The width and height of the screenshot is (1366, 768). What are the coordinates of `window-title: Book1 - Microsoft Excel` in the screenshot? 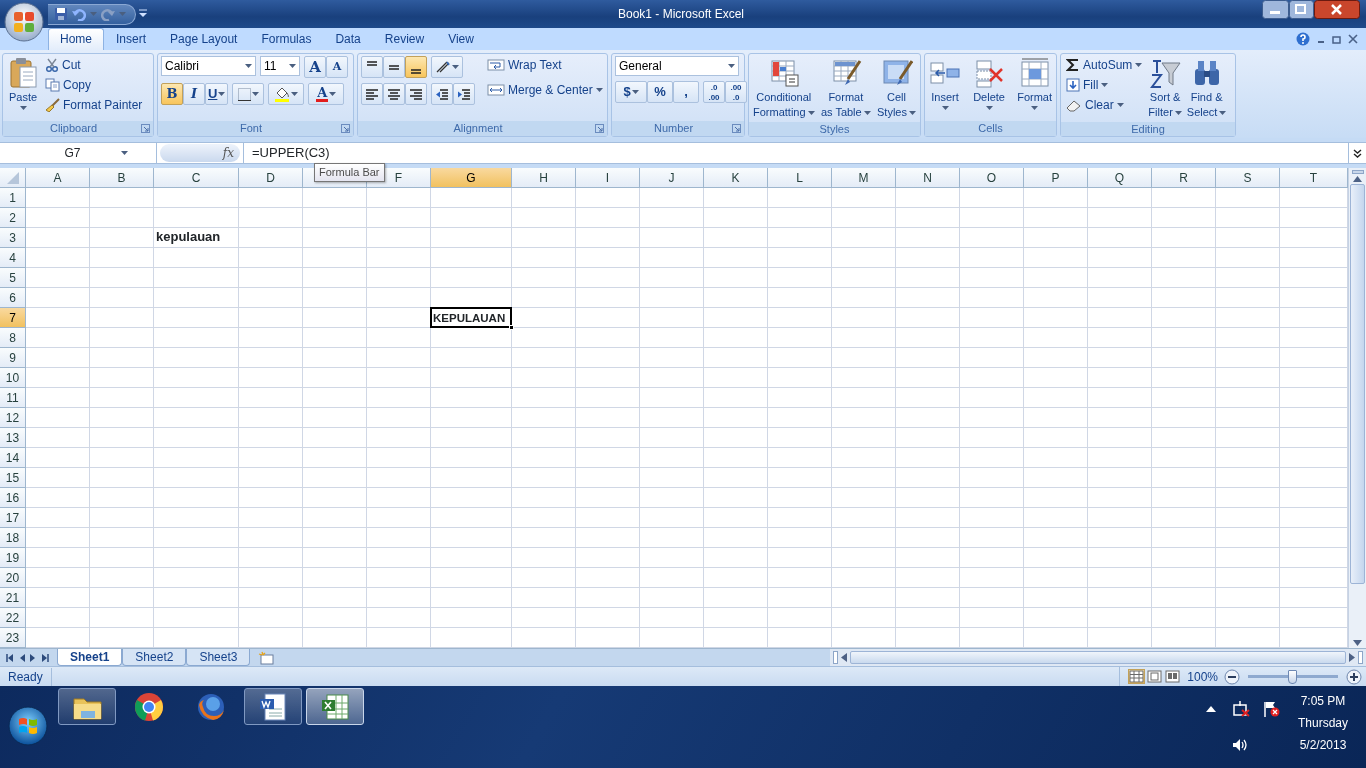 It's located at (680, 14).